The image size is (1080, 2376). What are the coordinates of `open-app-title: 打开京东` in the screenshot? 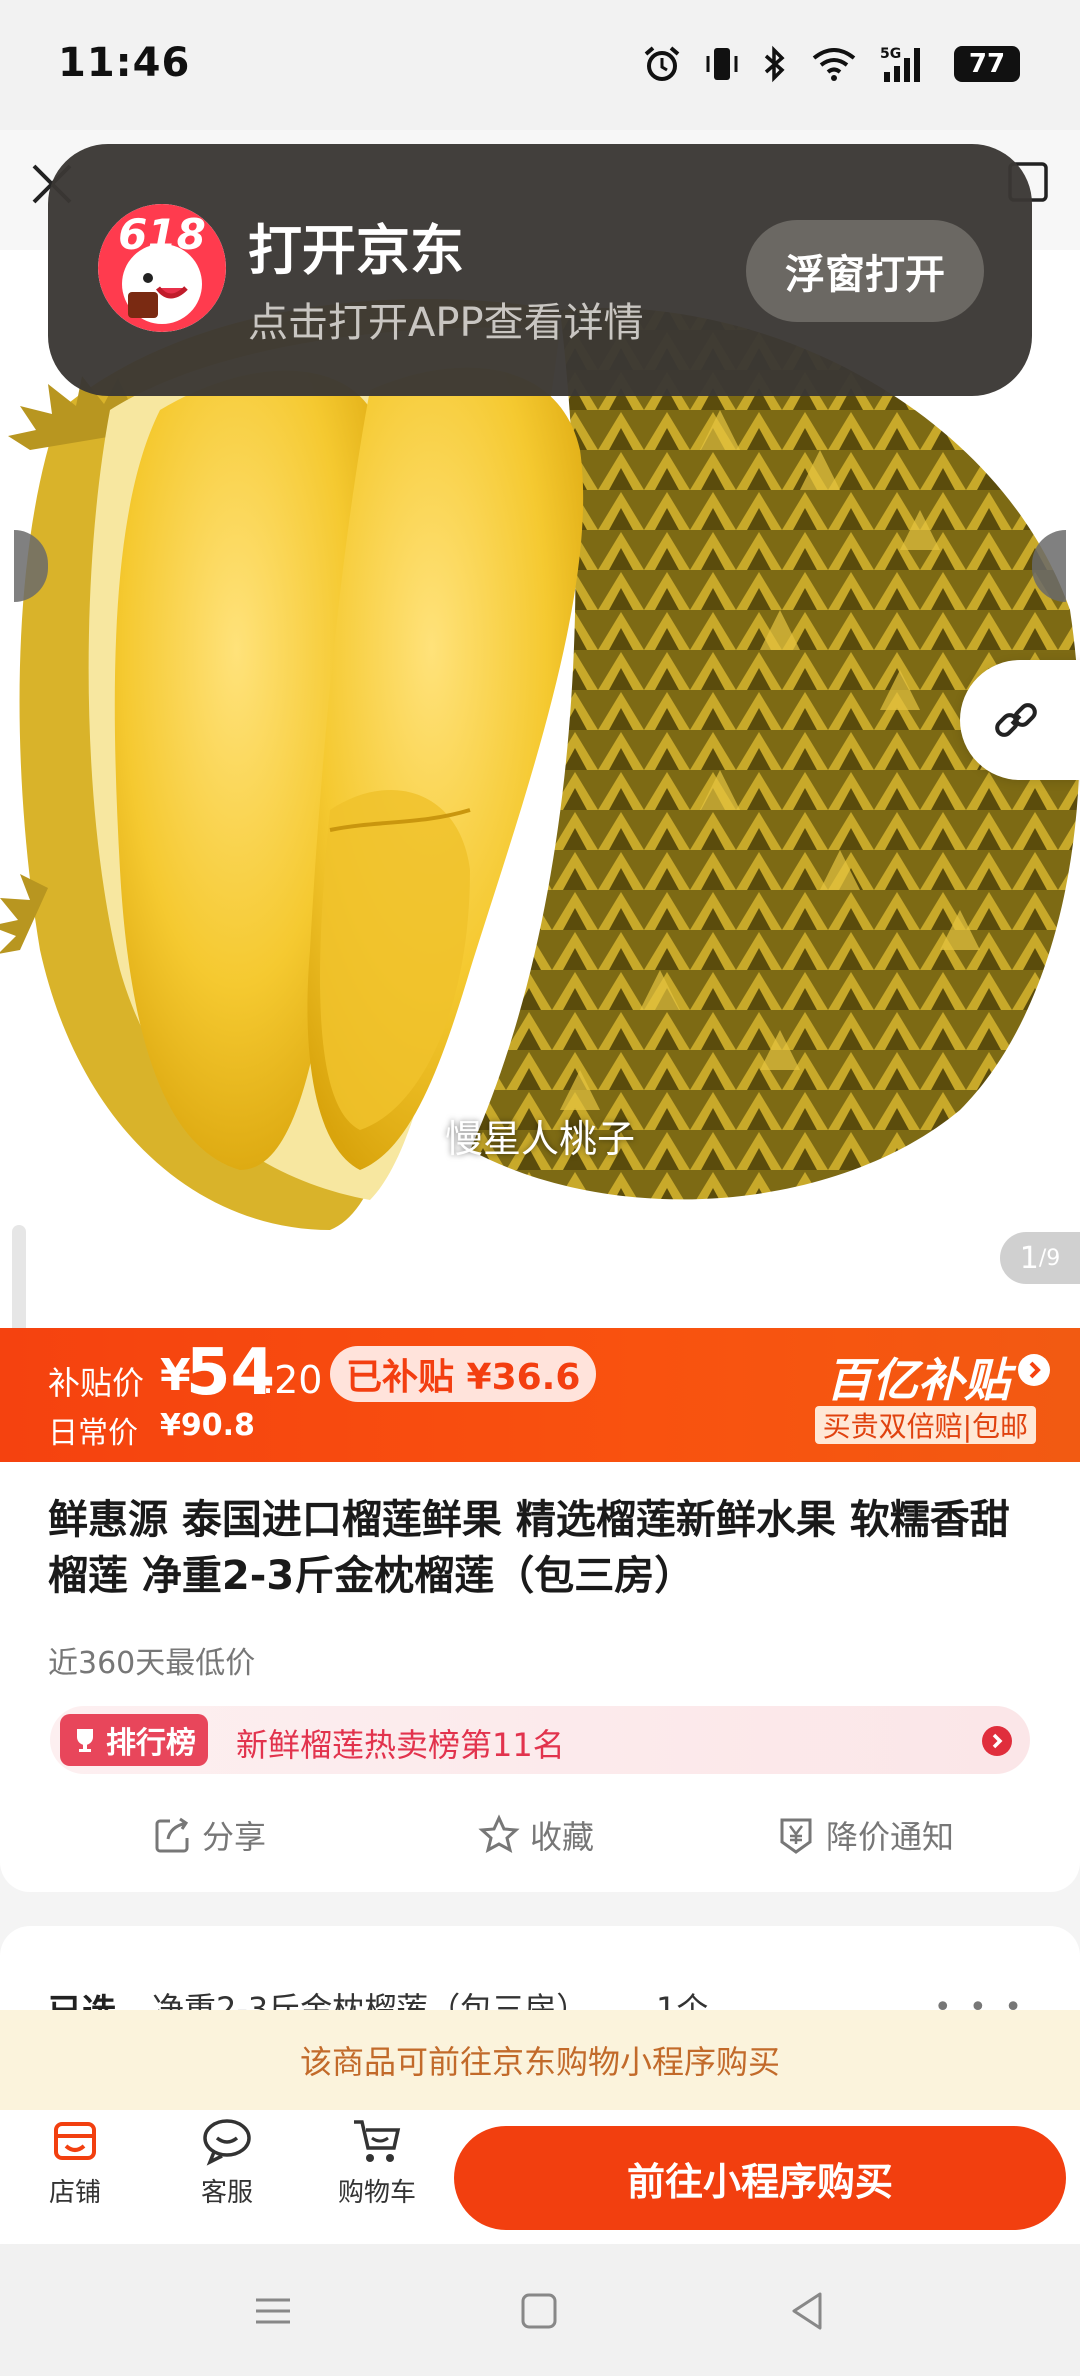 It's located at (356, 250).